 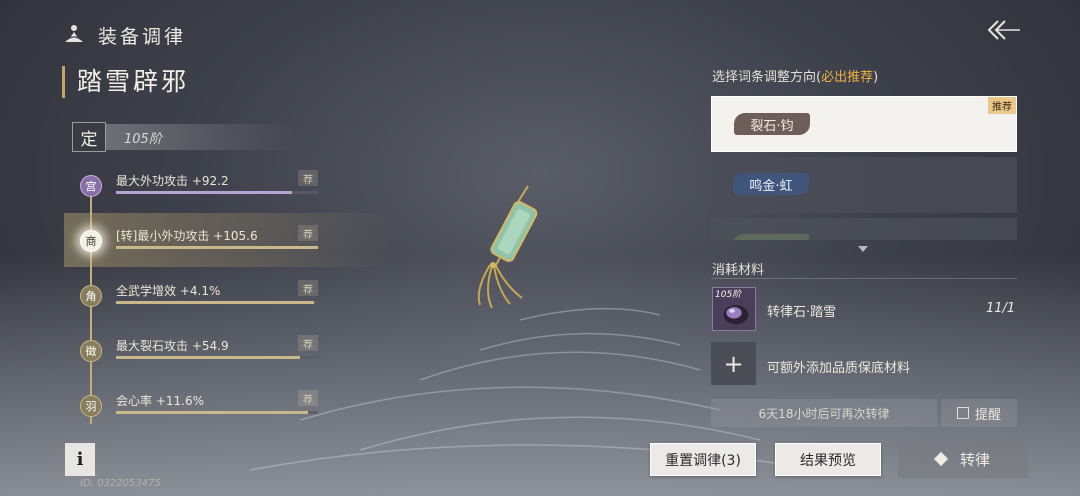 I want to click on direction-hint: 必出推荐, so click(x=847, y=77).